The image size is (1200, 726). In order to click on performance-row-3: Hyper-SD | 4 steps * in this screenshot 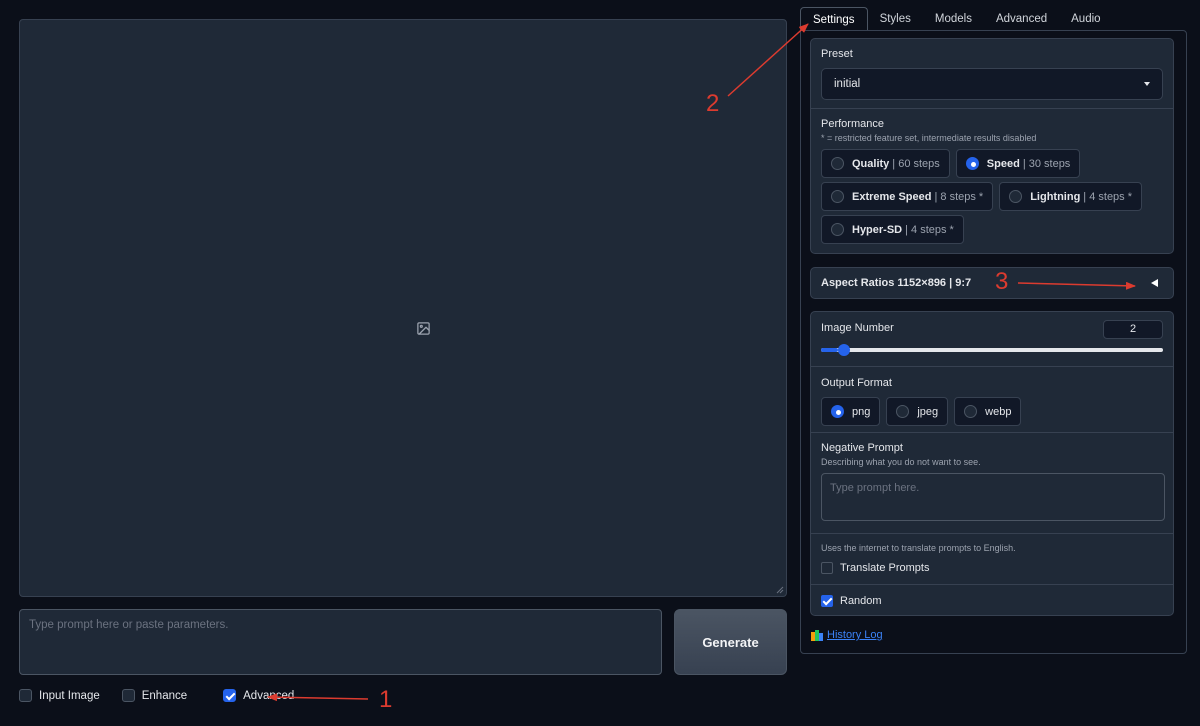, I will do `click(992, 229)`.